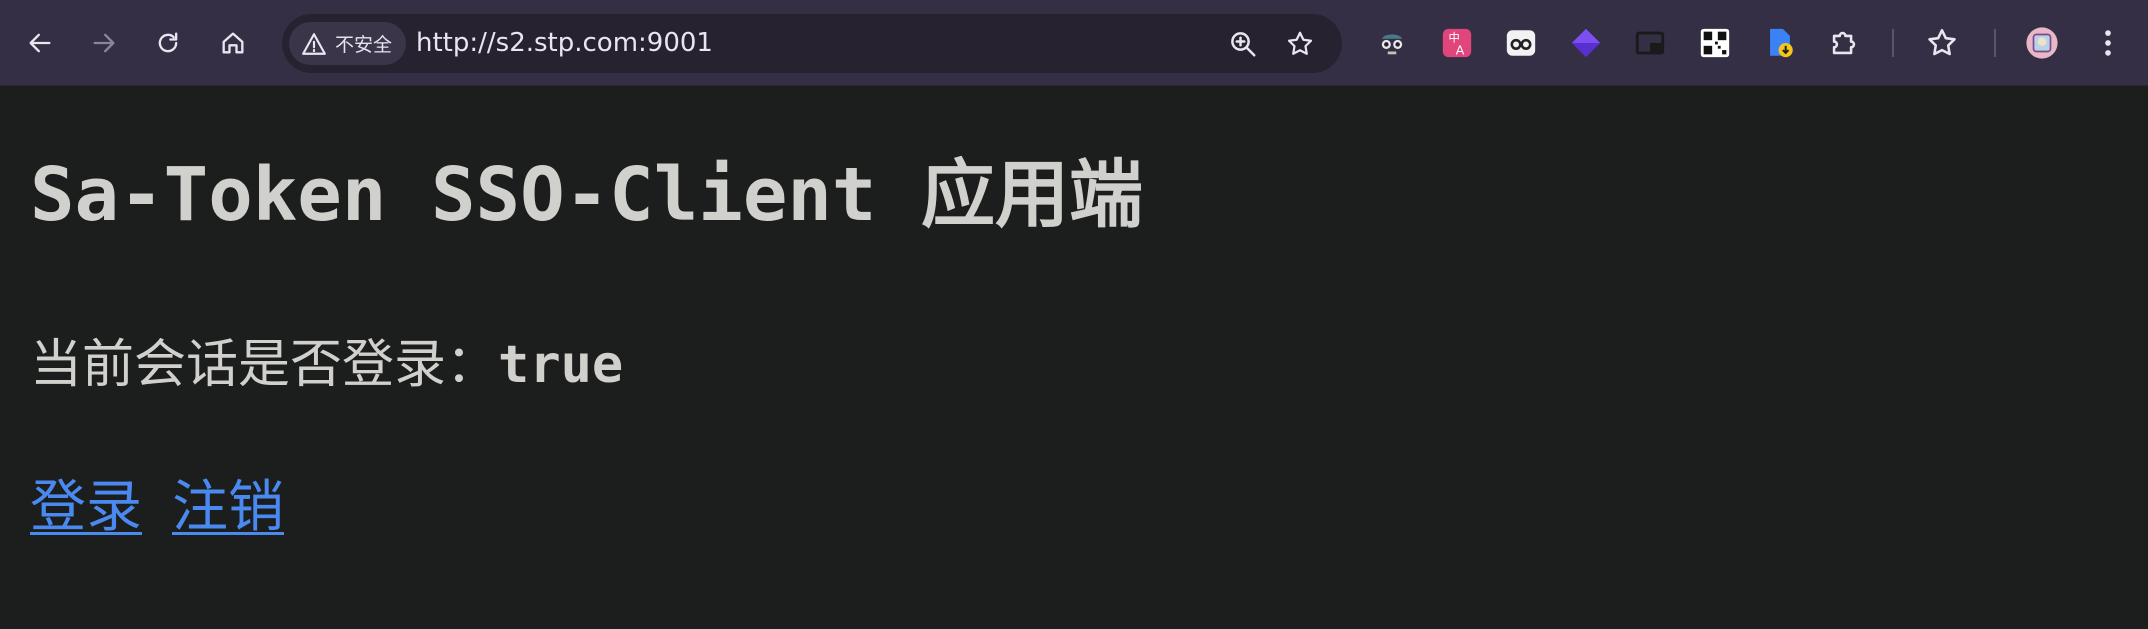  I want to click on translate-icon: 中A, so click(1457, 43).